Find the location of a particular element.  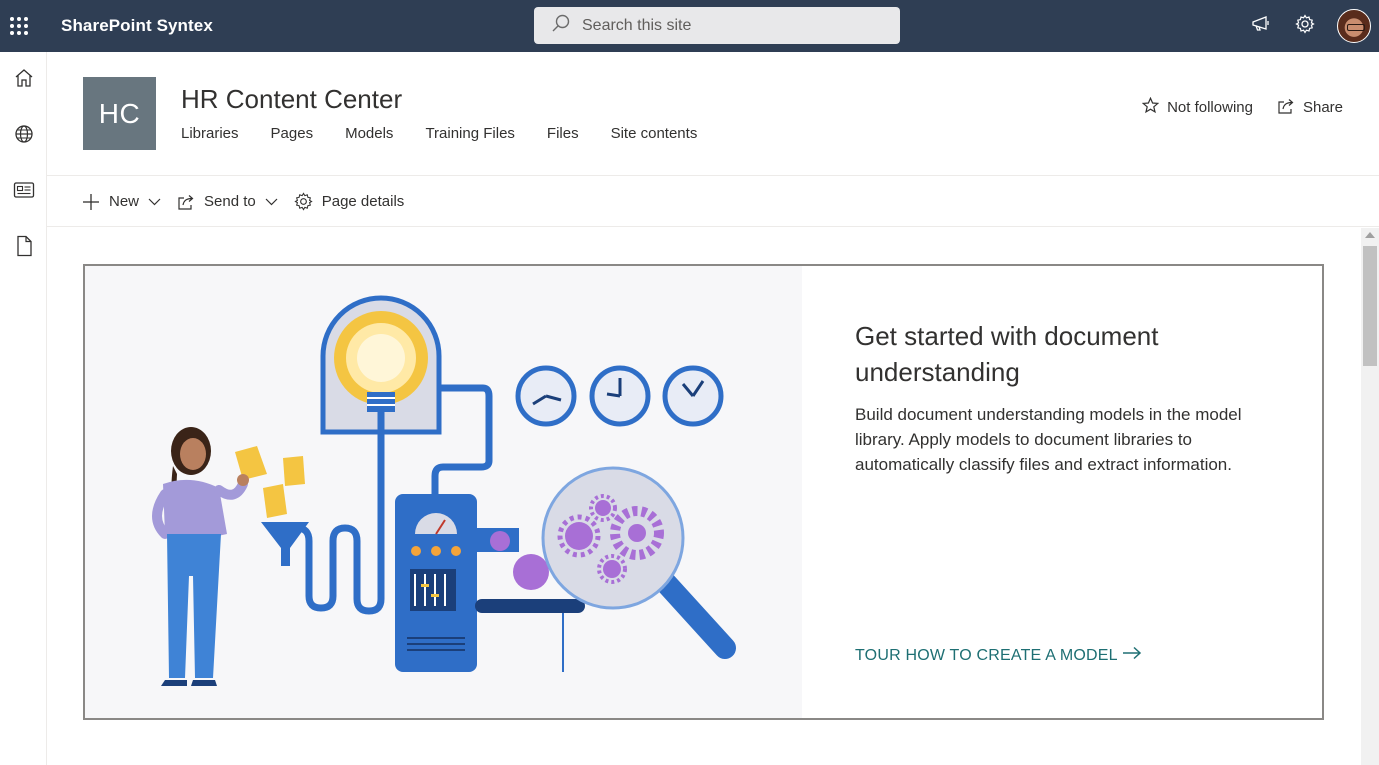

search-icon is located at coordinates (561, 25).